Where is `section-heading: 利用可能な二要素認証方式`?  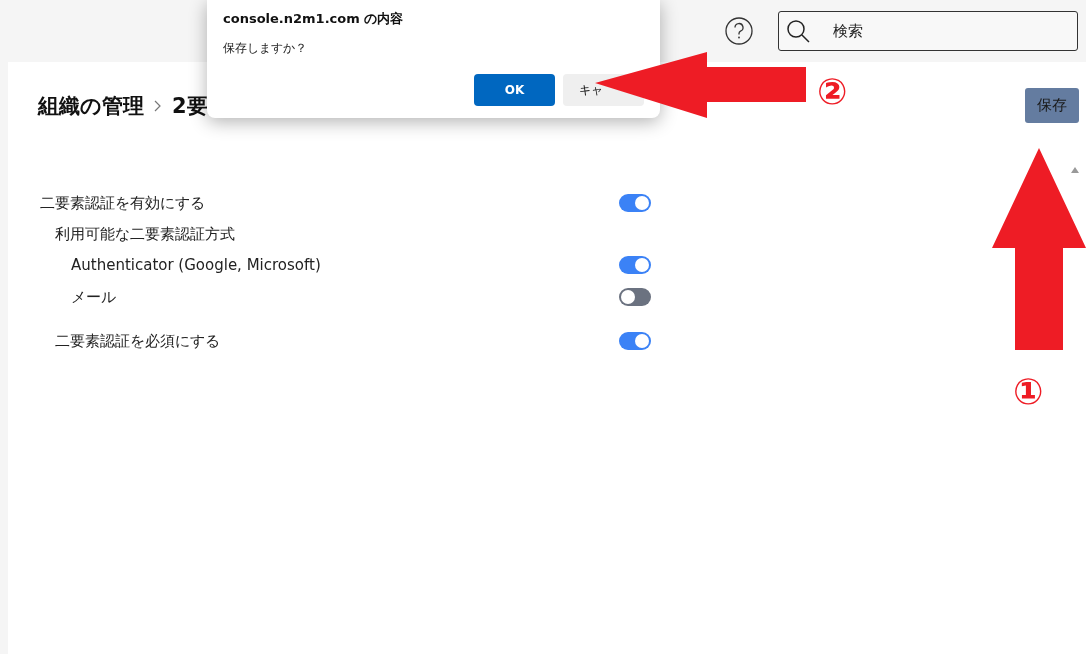 section-heading: 利用可能な二要素認証方式 is located at coordinates (145, 234).